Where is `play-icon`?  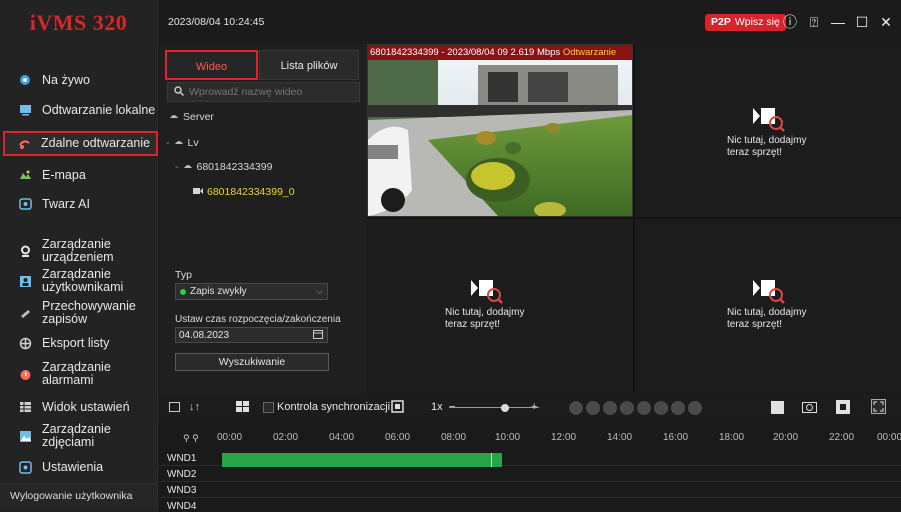
play-icon is located at coordinates (576, 408).